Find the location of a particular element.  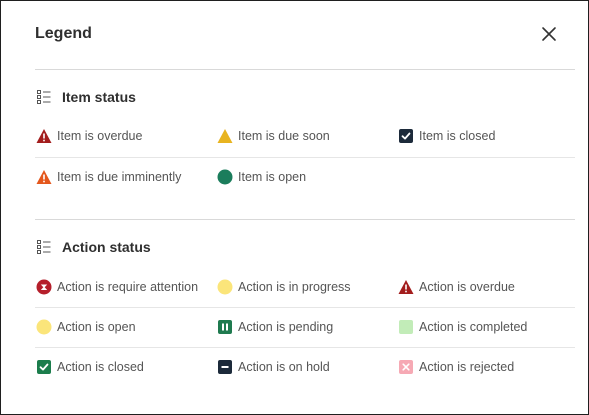

legend-label: Action is completed is located at coordinates (473, 327).